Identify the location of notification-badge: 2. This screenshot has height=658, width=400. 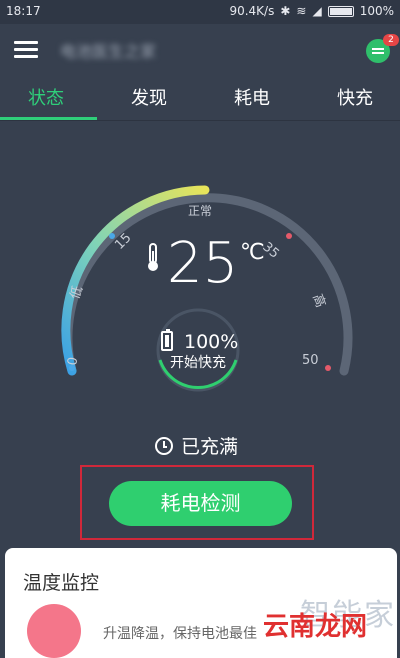
(391, 40).